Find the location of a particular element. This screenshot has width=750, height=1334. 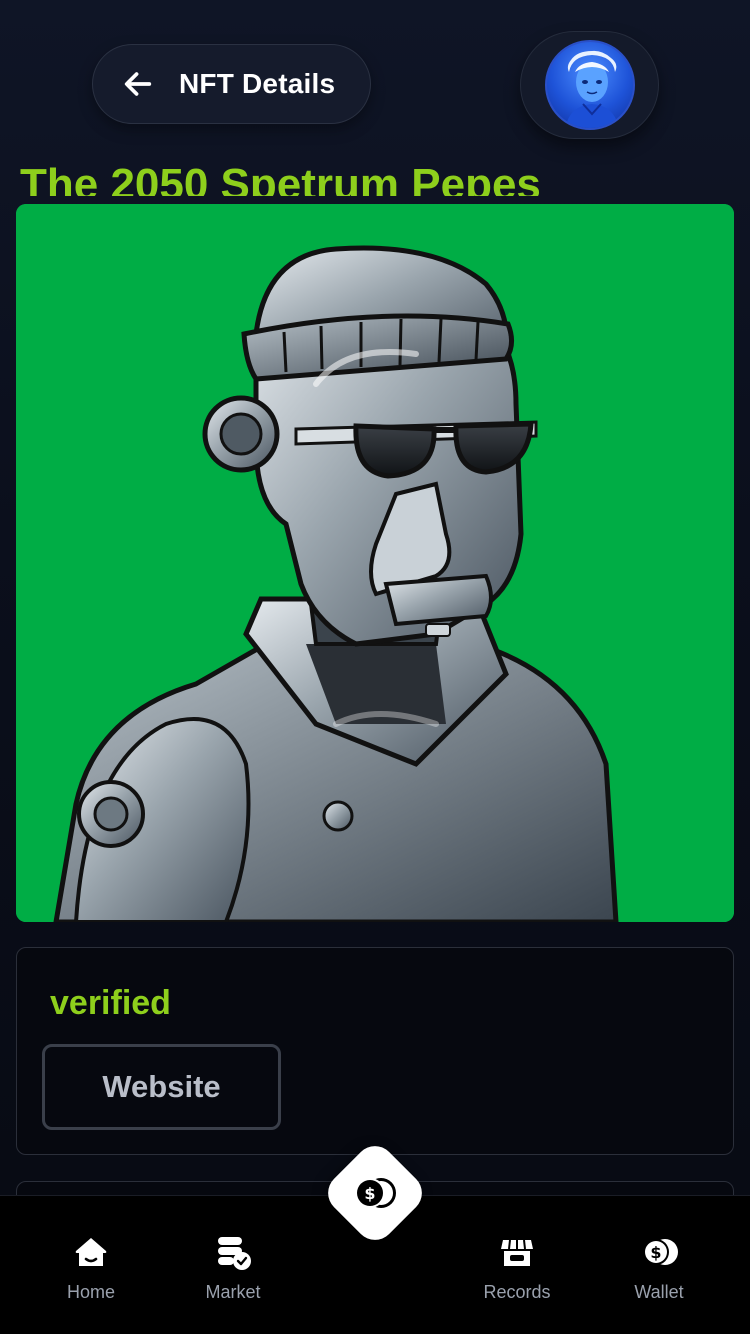

nav-label-home: Home is located at coordinates (90, 1292).